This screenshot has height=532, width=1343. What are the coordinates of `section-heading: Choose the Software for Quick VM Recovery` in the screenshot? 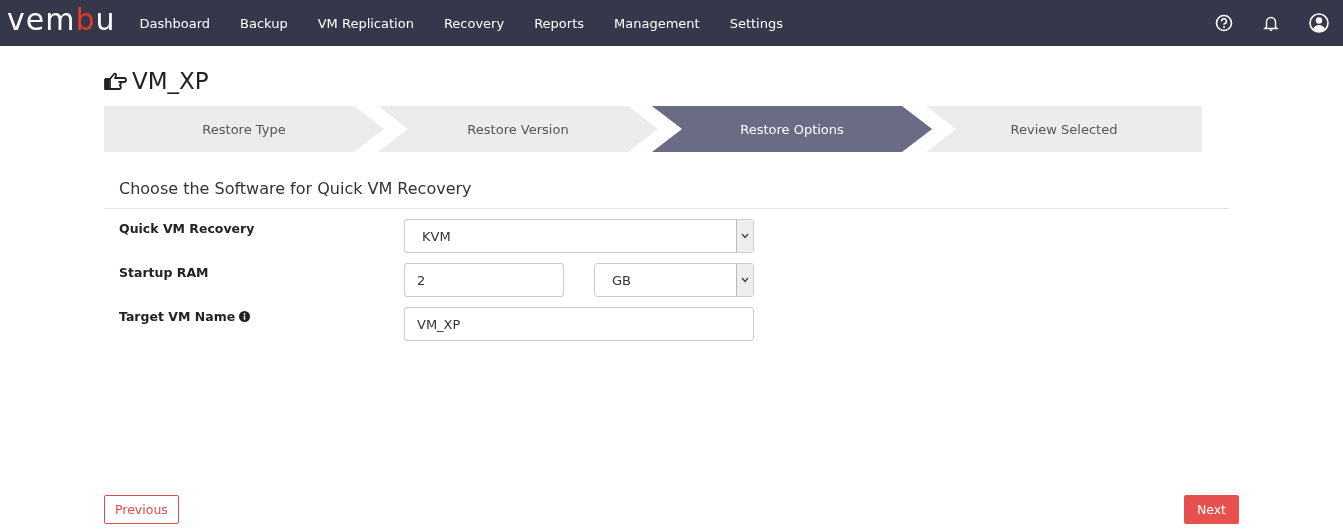 It's located at (296, 188).